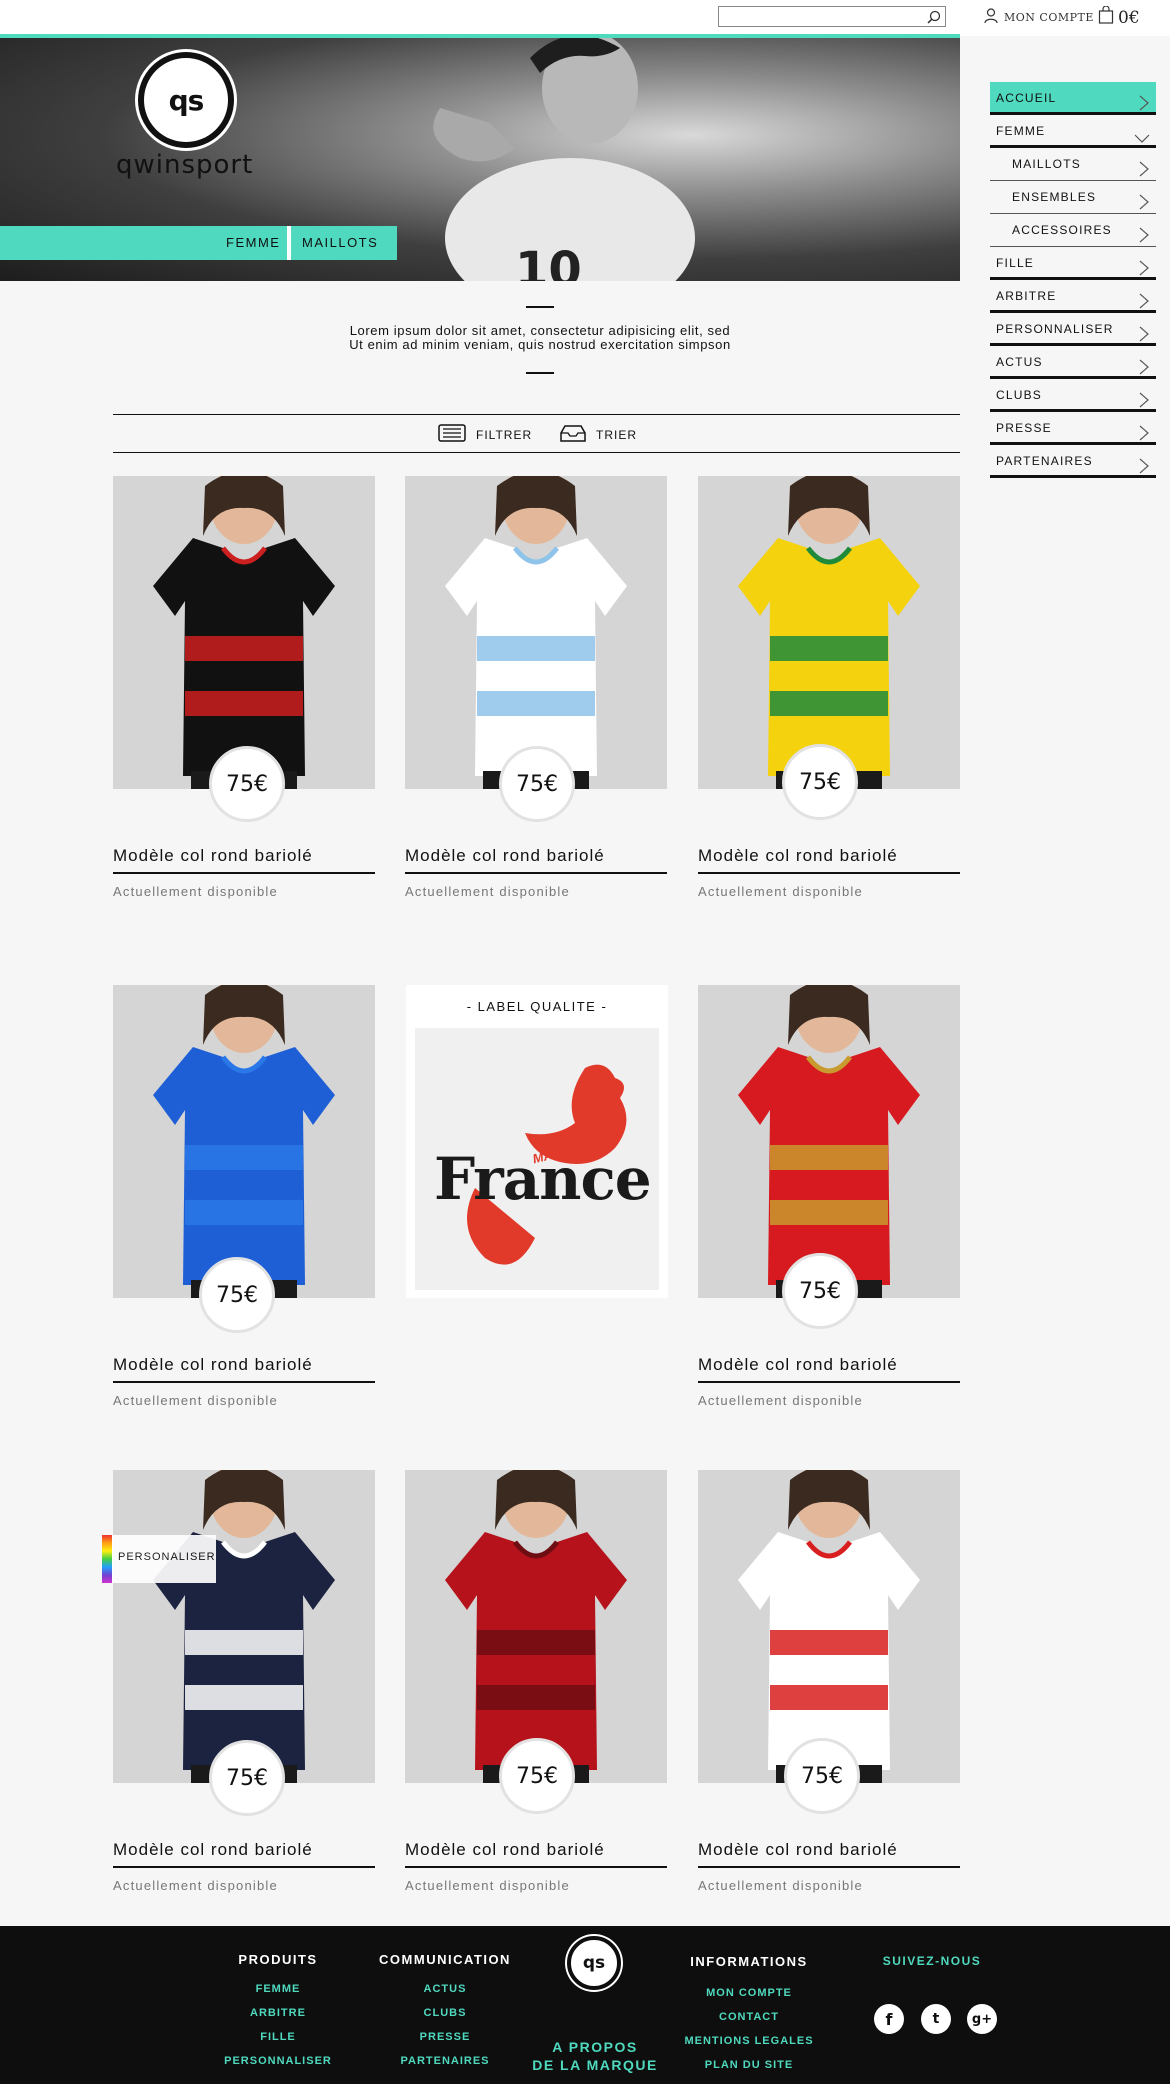 The width and height of the screenshot is (1170, 2084). Describe the element at coordinates (445, 2061) in the screenshot. I see `footer-link-partenaires: PARTENAIRES` at that location.